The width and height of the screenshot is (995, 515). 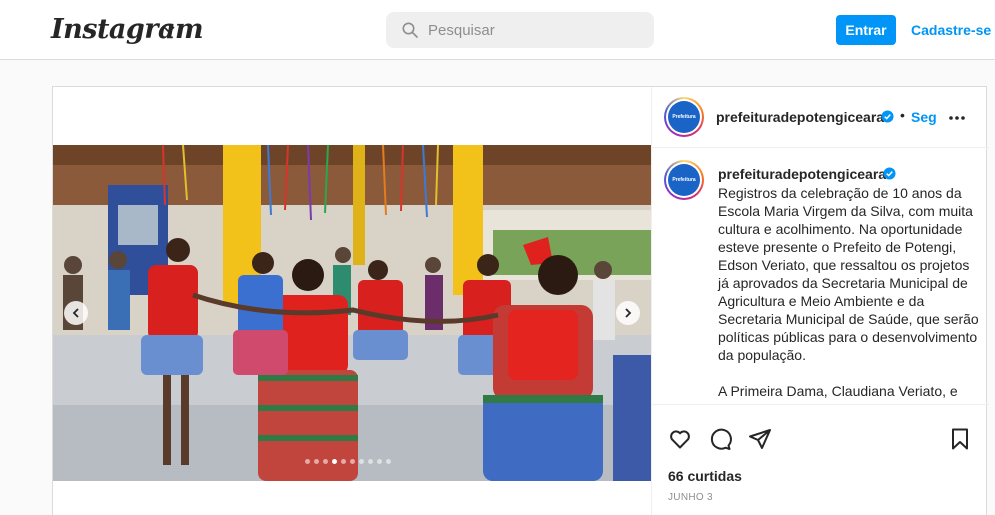 I want to click on signup-link: Cadastre-se, so click(x=951, y=30).